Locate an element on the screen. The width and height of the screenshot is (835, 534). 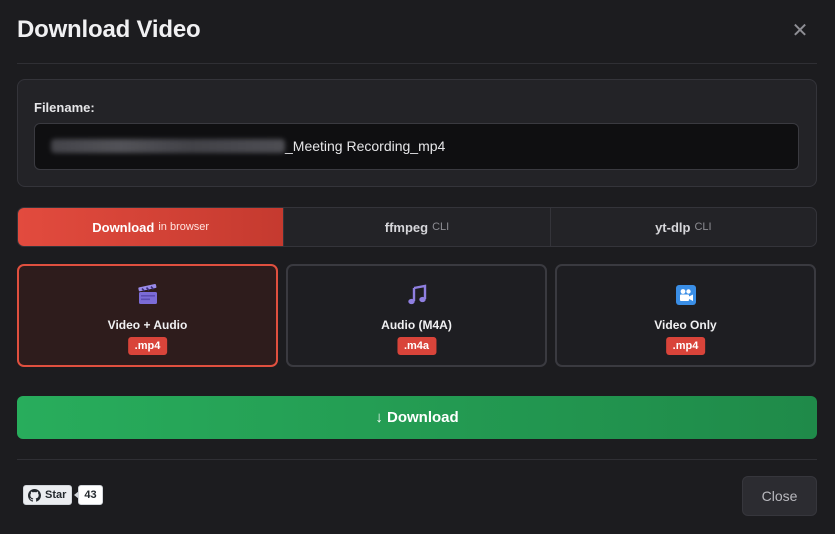
filename-value: _Meeting Recording_mp4 is located at coordinates (365, 146).